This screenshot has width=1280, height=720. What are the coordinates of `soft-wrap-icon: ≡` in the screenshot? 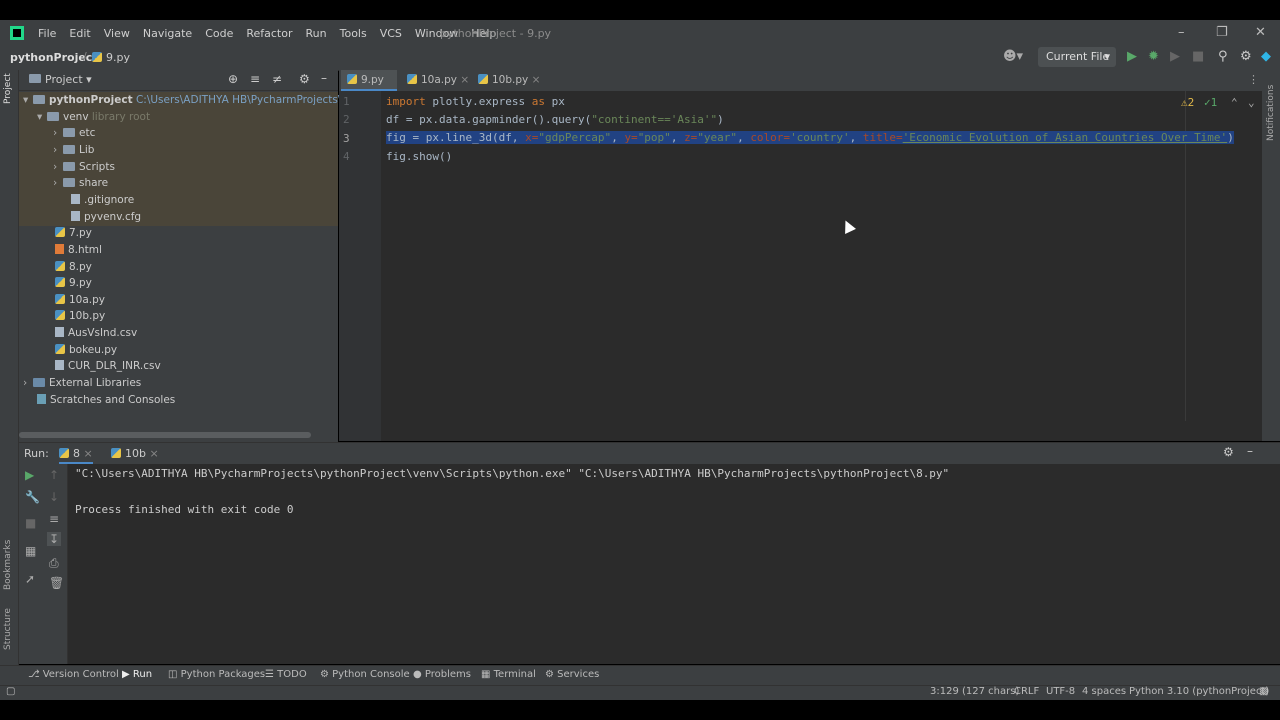 It's located at (54, 519).